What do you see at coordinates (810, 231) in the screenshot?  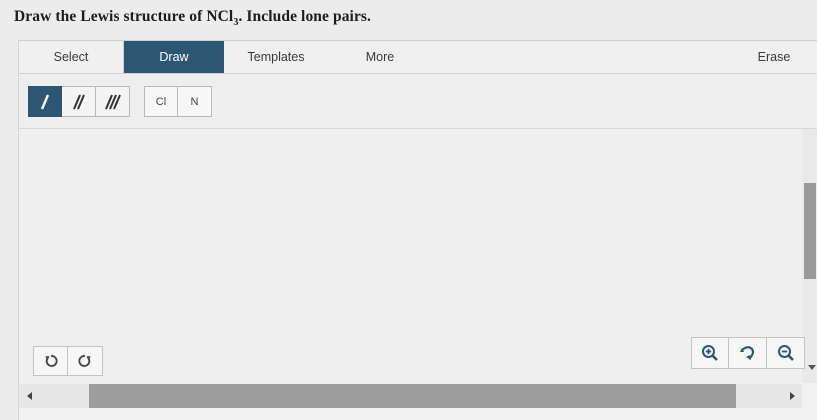 I see `vertical-scrollbar-thumb` at bounding box center [810, 231].